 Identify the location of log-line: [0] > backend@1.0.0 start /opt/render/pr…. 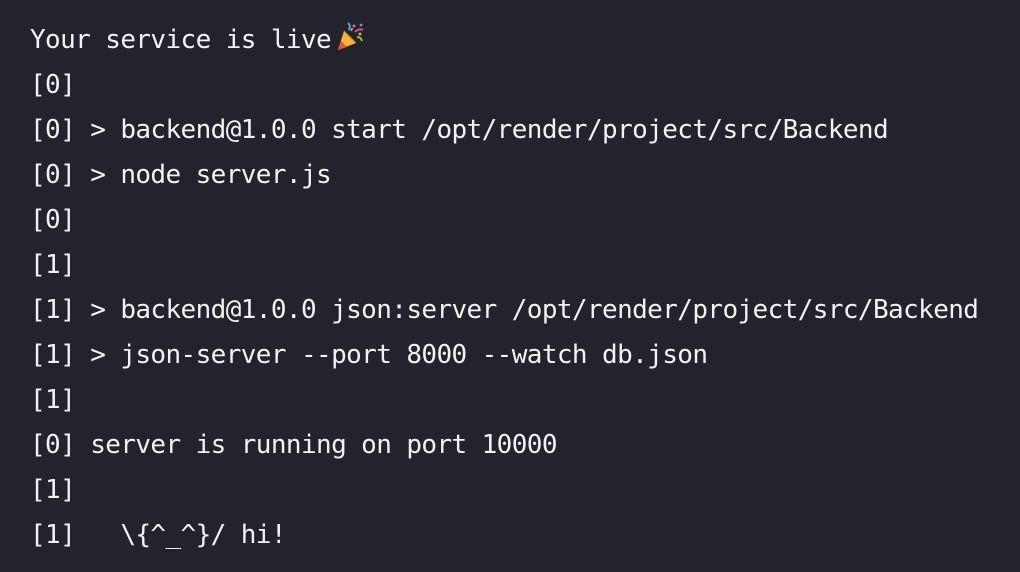
(459, 130).